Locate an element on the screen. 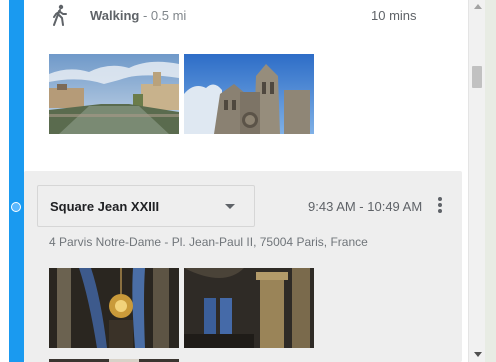  travel-duration: 10 mins is located at coordinates (394, 15).